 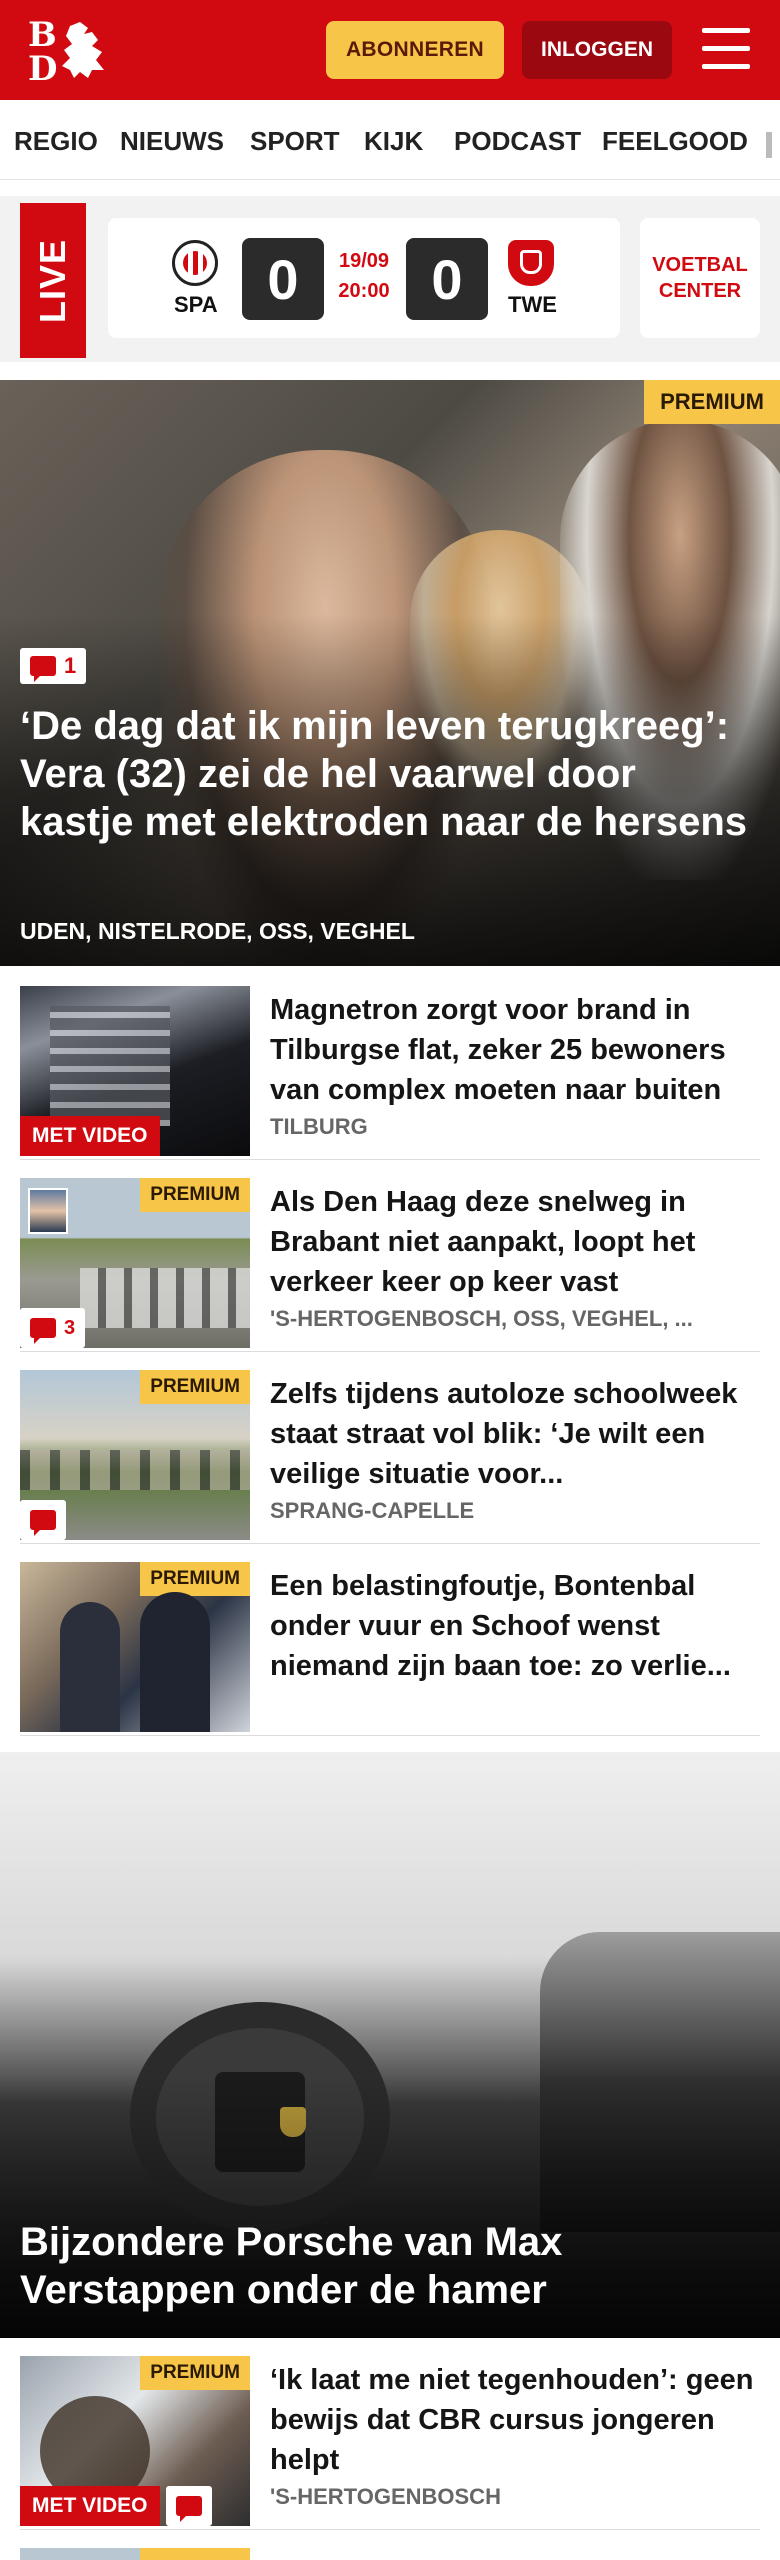 What do you see at coordinates (700, 278) in the screenshot?
I see `voetbal-center-button: VOETBAL CENTER` at bounding box center [700, 278].